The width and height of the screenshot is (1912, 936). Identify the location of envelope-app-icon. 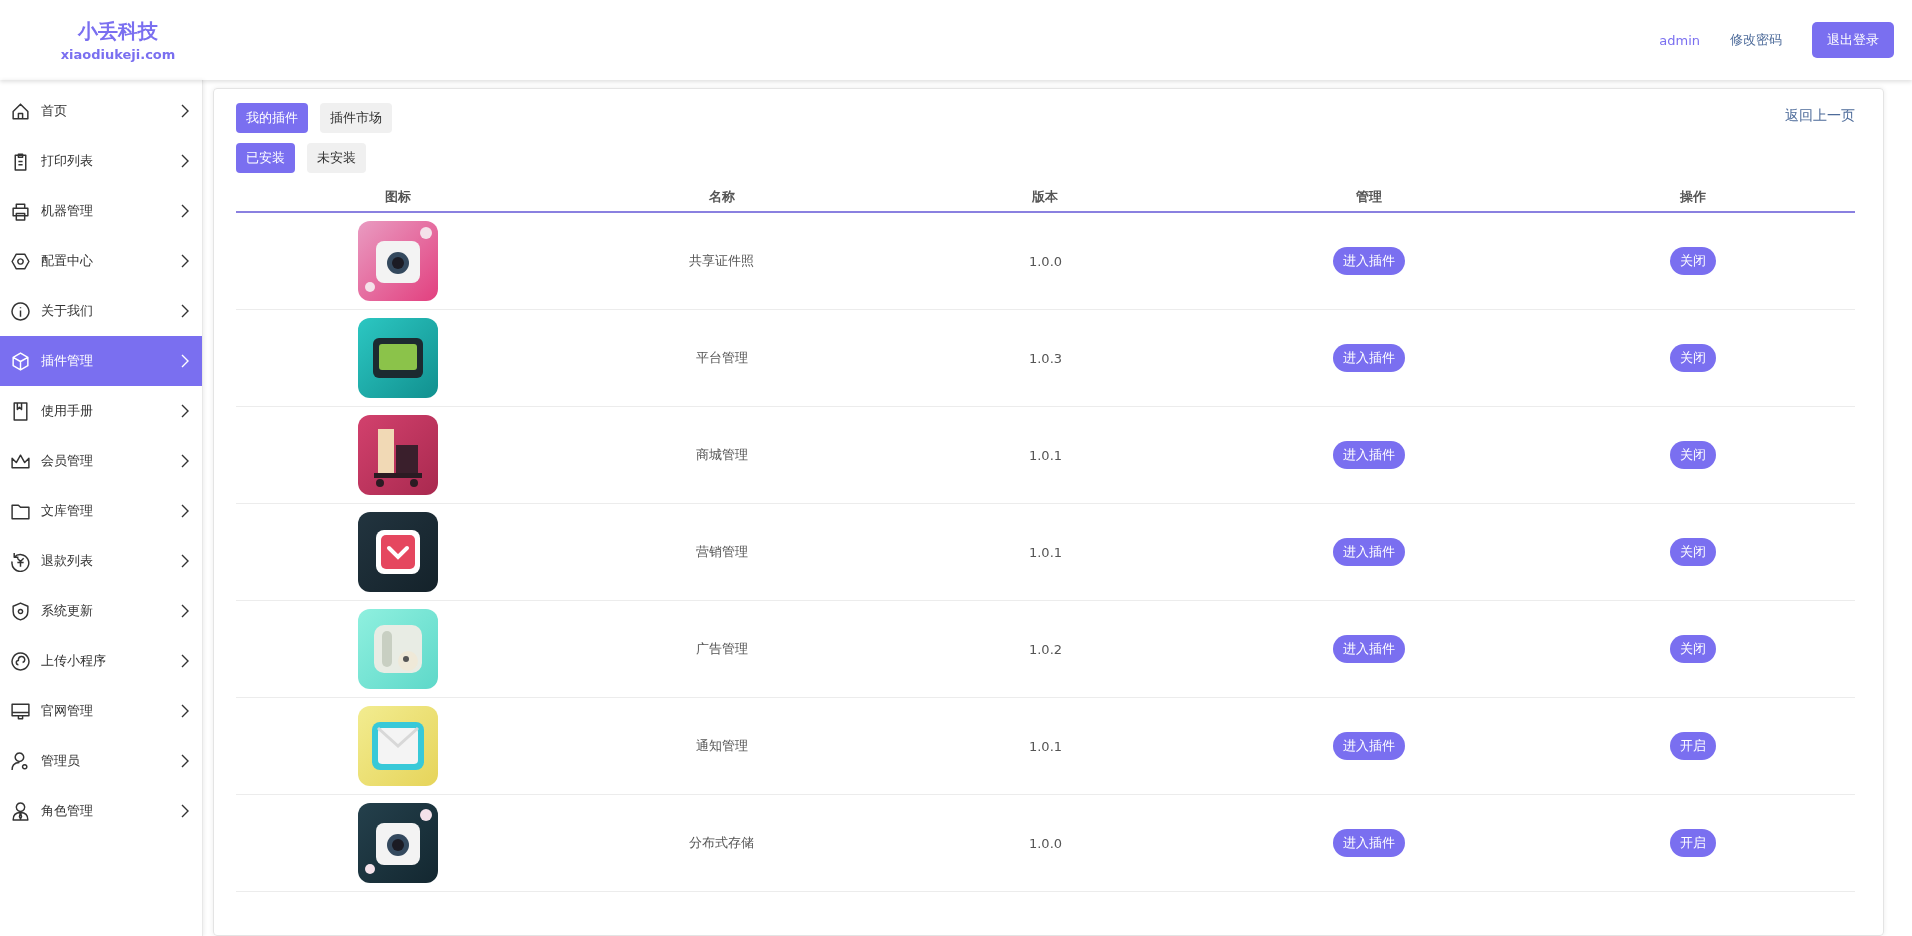
(397, 746).